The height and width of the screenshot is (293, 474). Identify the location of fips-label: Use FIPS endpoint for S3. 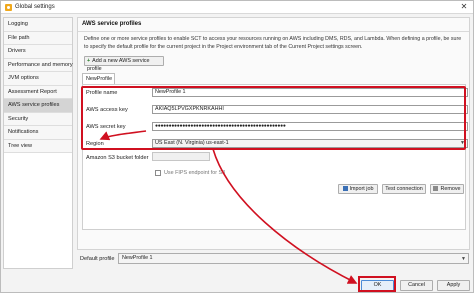
(195, 173).